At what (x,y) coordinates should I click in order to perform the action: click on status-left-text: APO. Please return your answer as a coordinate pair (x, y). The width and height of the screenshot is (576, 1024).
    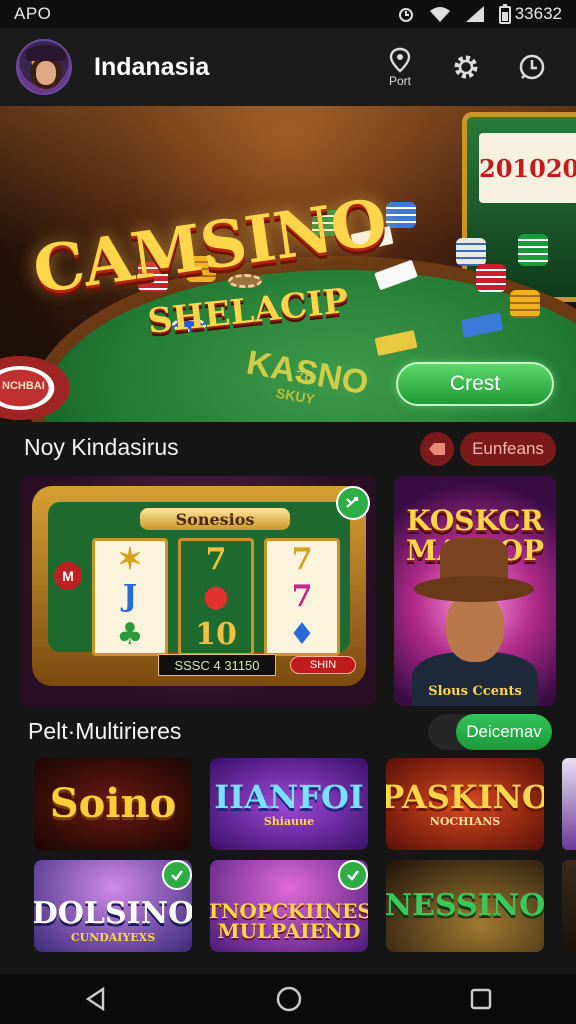
    Looking at the image, I should click on (33, 13).